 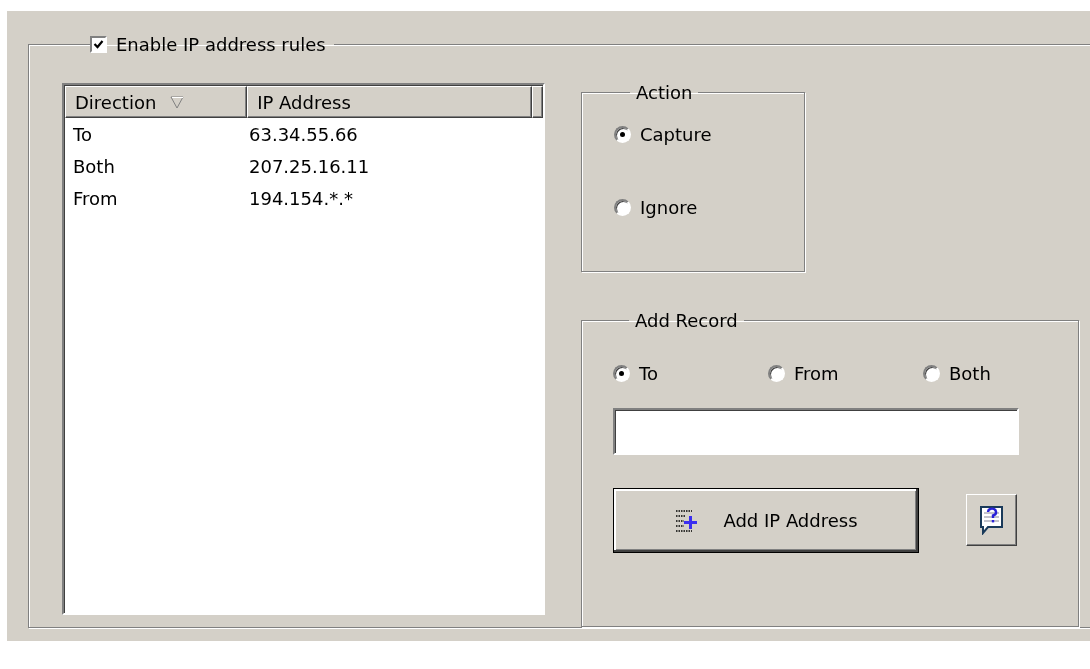 What do you see at coordinates (686, 520) in the screenshot?
I see `add-to-list-icon` at bounding box center [686, 520].